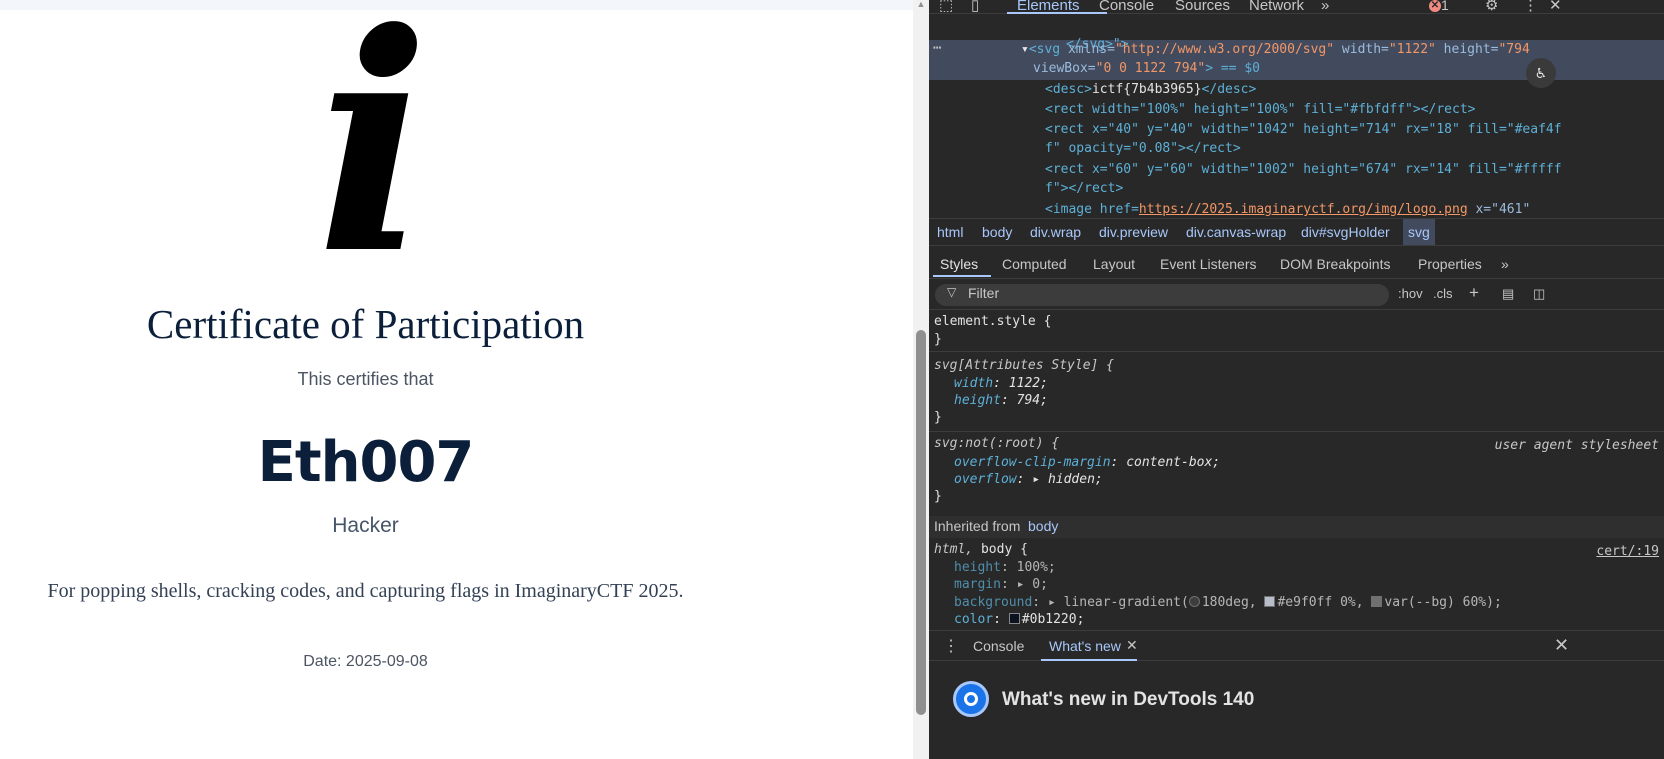 The width and height of the screenshot is (1664, 759). What do you see at coordinates (1296, 646) in the screenshot?
I see `drawer-tabs: ⋮ Console What's new ✕ ✕` at bounding box center [1296, 646].